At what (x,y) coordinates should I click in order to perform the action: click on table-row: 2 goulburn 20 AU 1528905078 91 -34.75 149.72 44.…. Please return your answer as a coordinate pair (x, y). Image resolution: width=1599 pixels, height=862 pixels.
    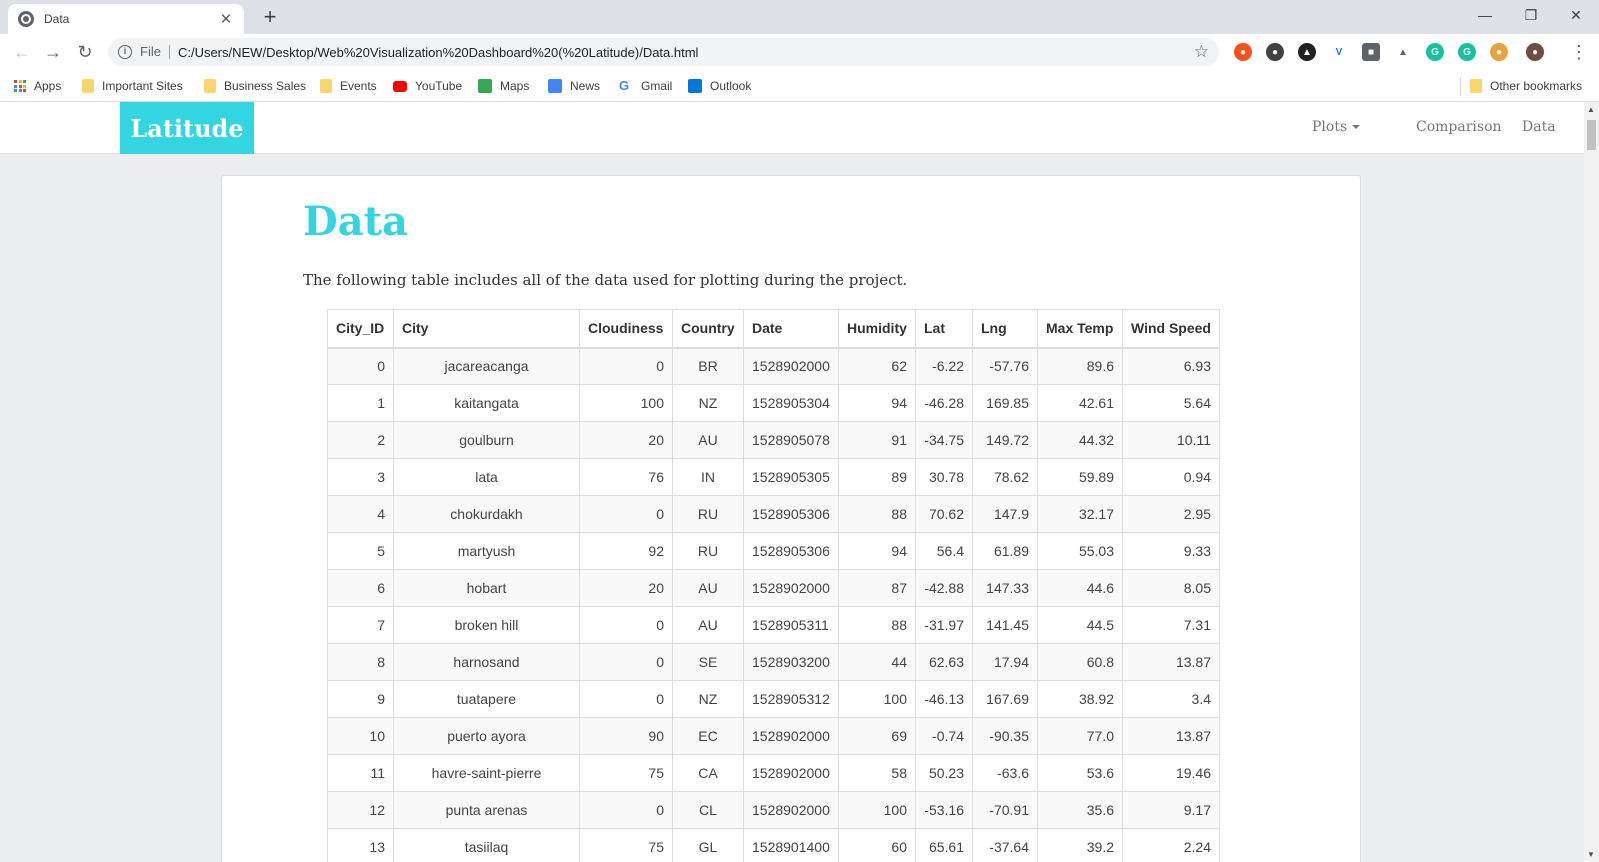
    Looking at the image, I should click on (773, 440).